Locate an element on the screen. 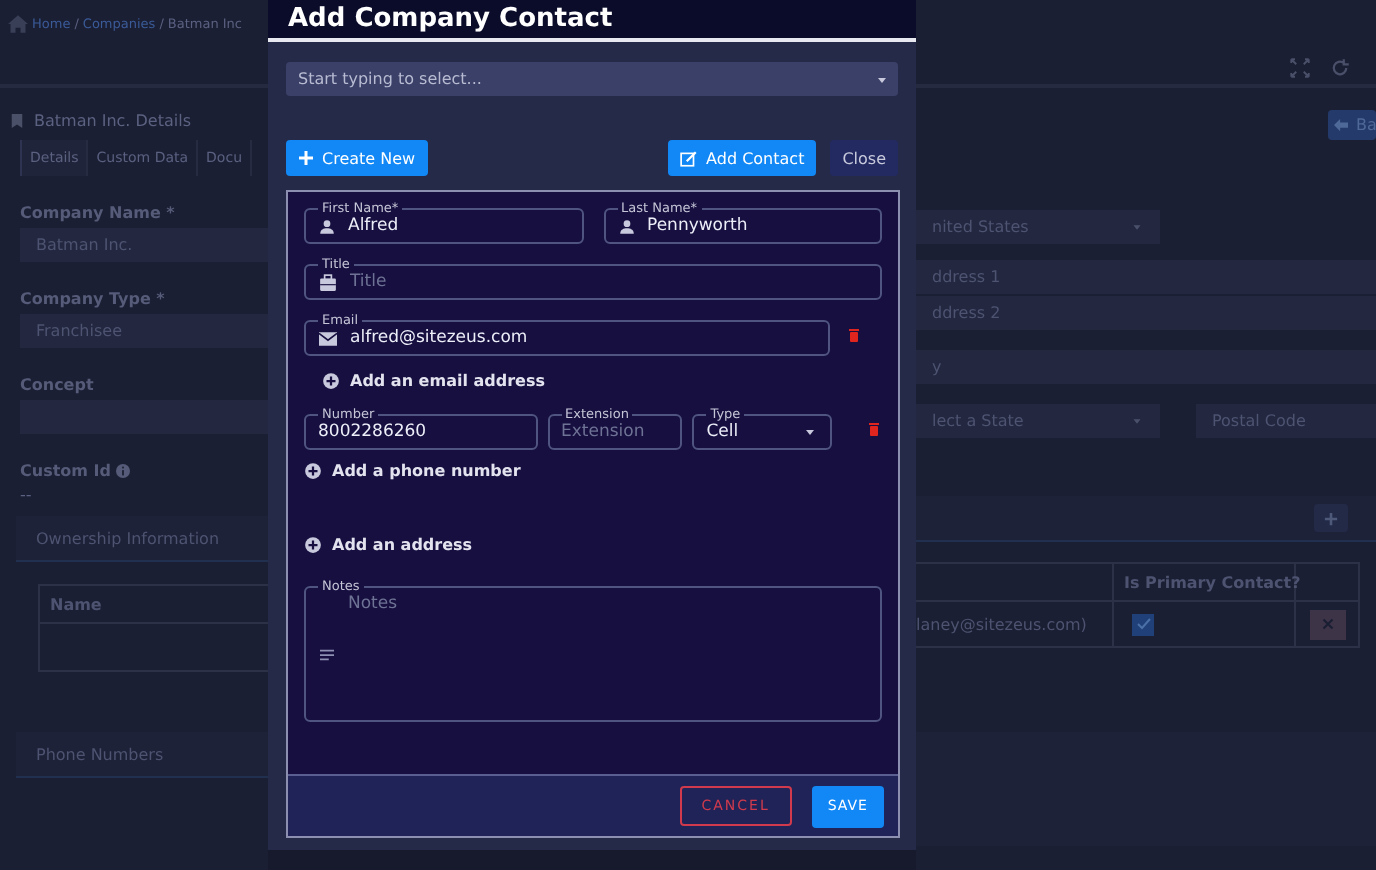  check-icon is located at coordinates (1143, 624).